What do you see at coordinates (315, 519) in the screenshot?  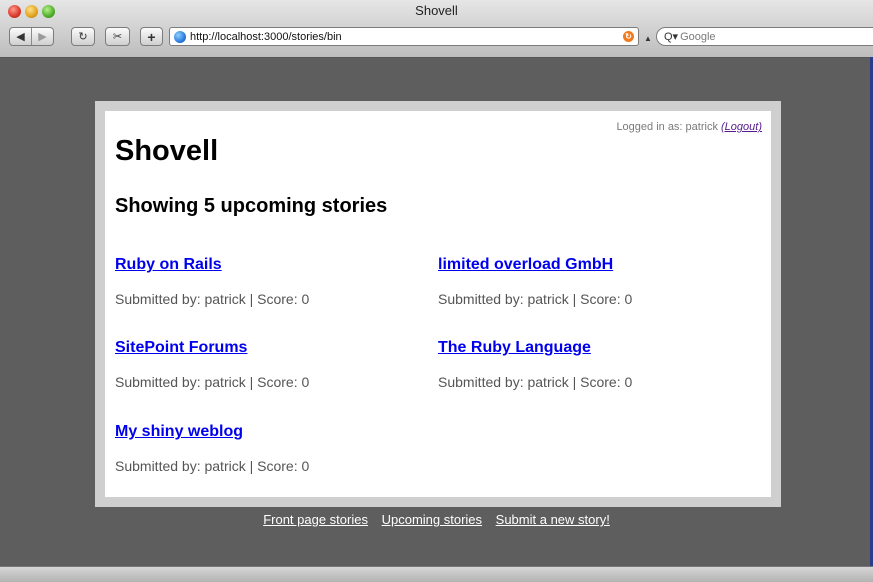 I see `front-page-link: Front page stories` at bounding box center [315, 519].